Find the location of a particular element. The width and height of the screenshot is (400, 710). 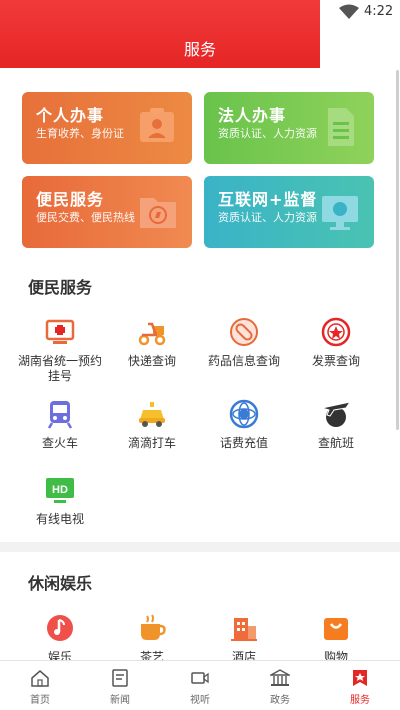

pill-icon is located at coordinates (244, 332).